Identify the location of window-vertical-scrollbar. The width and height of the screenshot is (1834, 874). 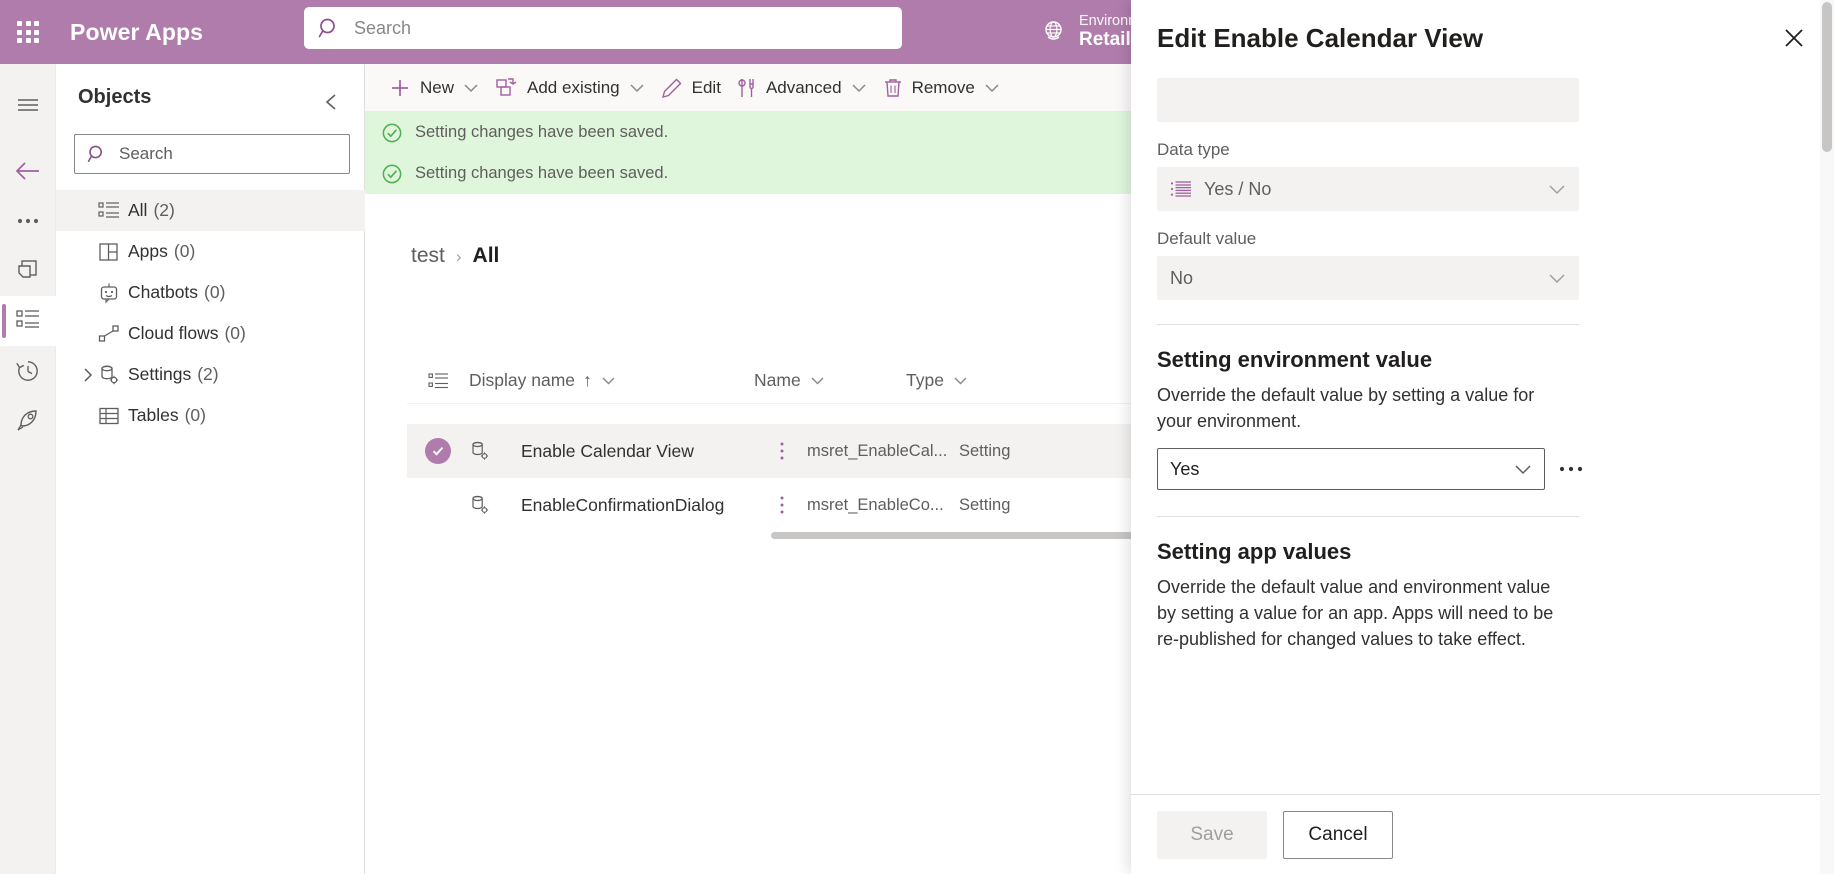
(1827, 437).